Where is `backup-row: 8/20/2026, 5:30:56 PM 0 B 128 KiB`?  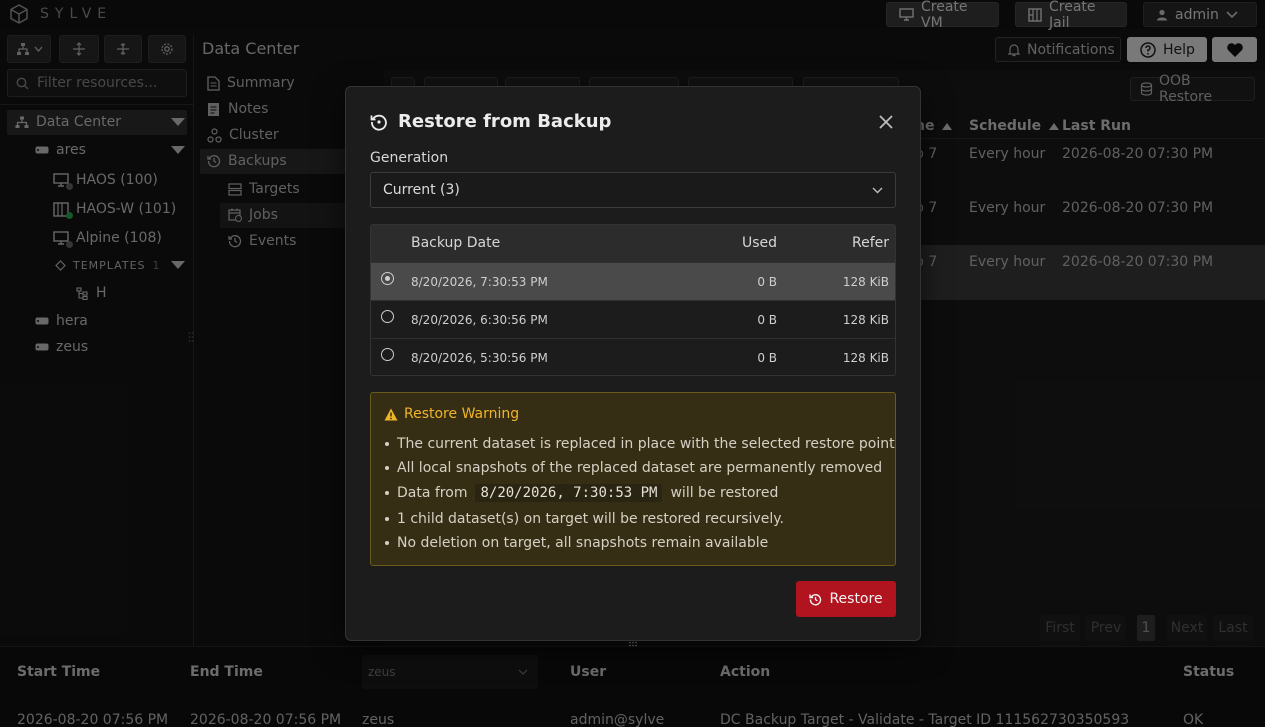
backup-row: 8/20/2026, 5:30:56 PM 0 B 128 KiB is located at coordinates (633, 356).